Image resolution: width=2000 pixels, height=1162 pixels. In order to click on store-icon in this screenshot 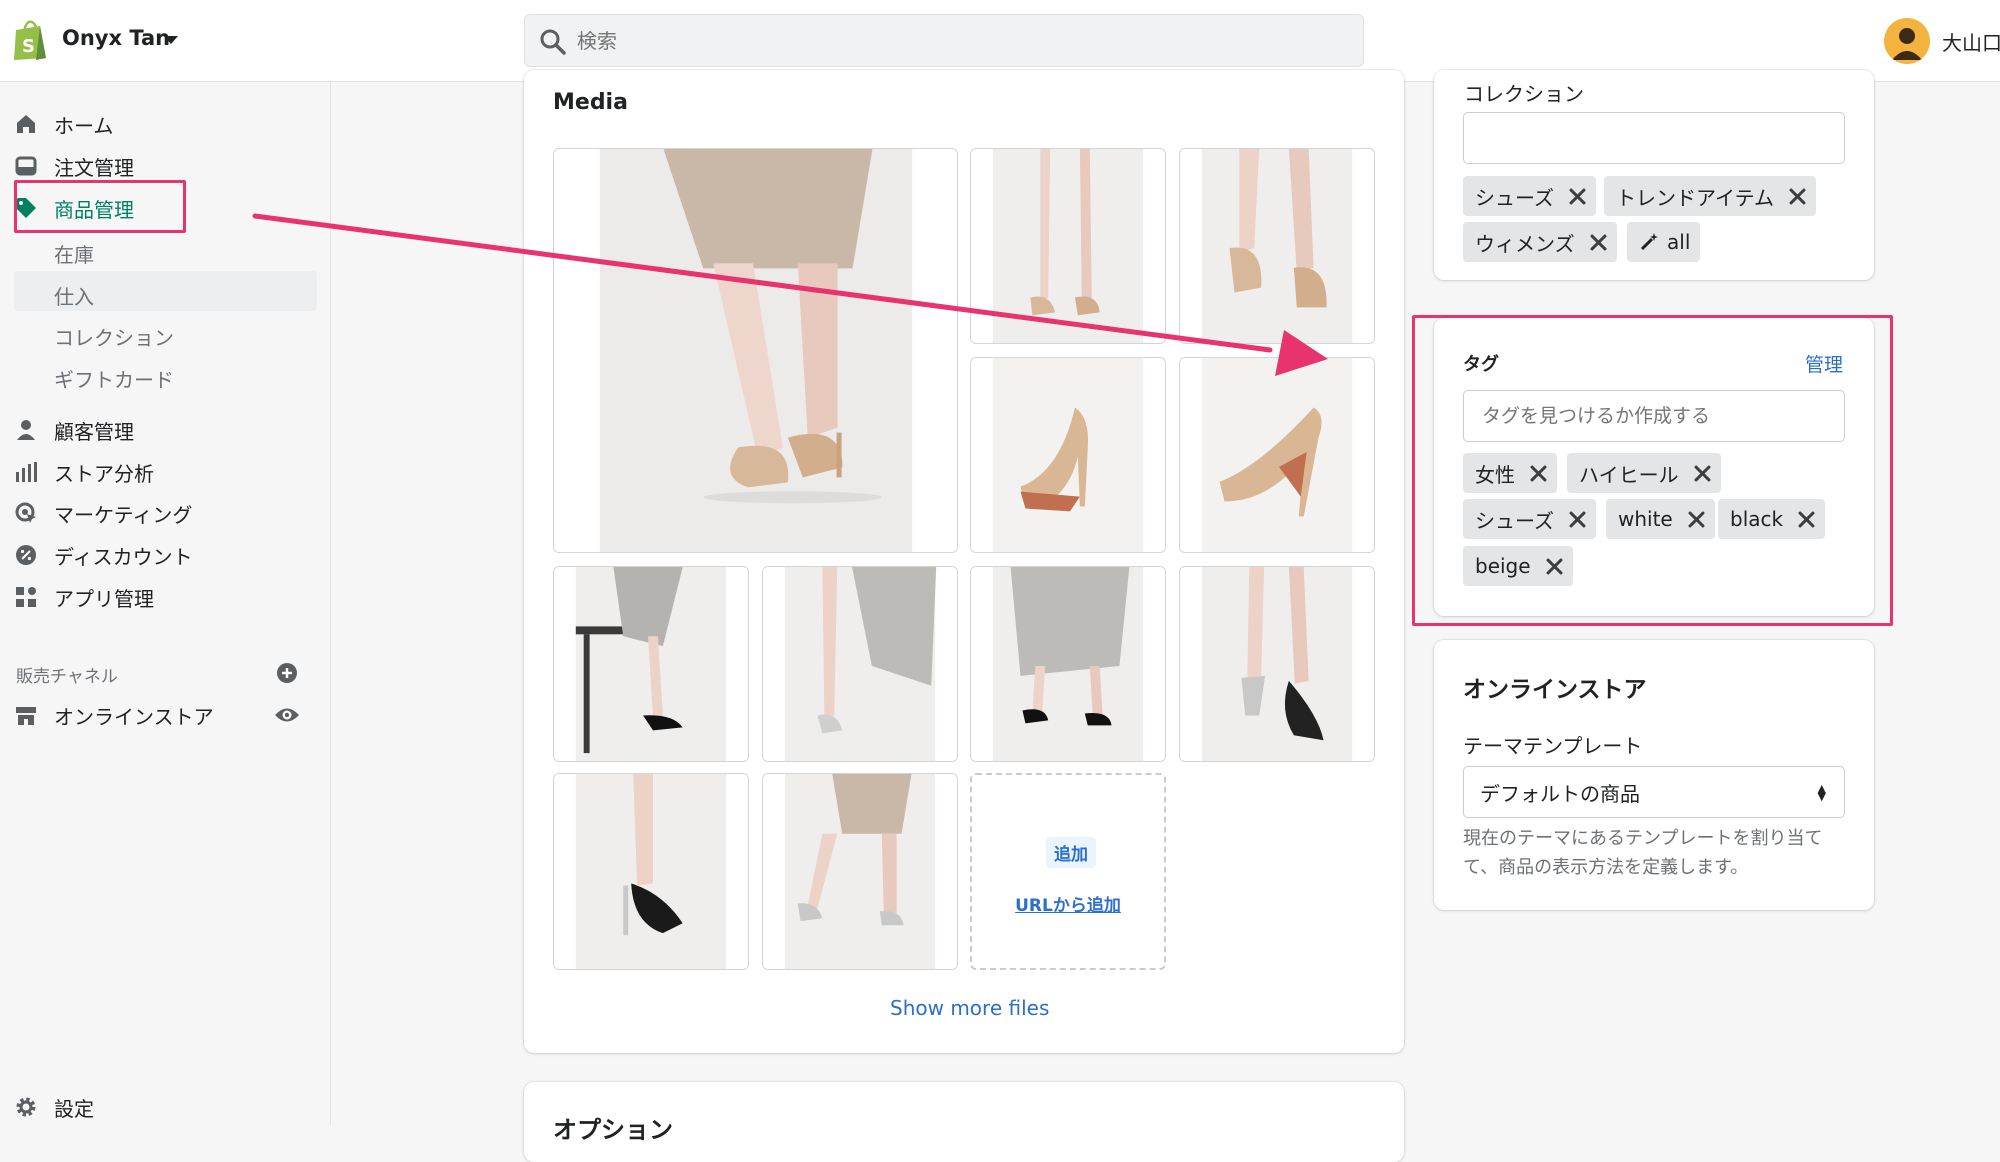, I will do `click(26, 716)`.